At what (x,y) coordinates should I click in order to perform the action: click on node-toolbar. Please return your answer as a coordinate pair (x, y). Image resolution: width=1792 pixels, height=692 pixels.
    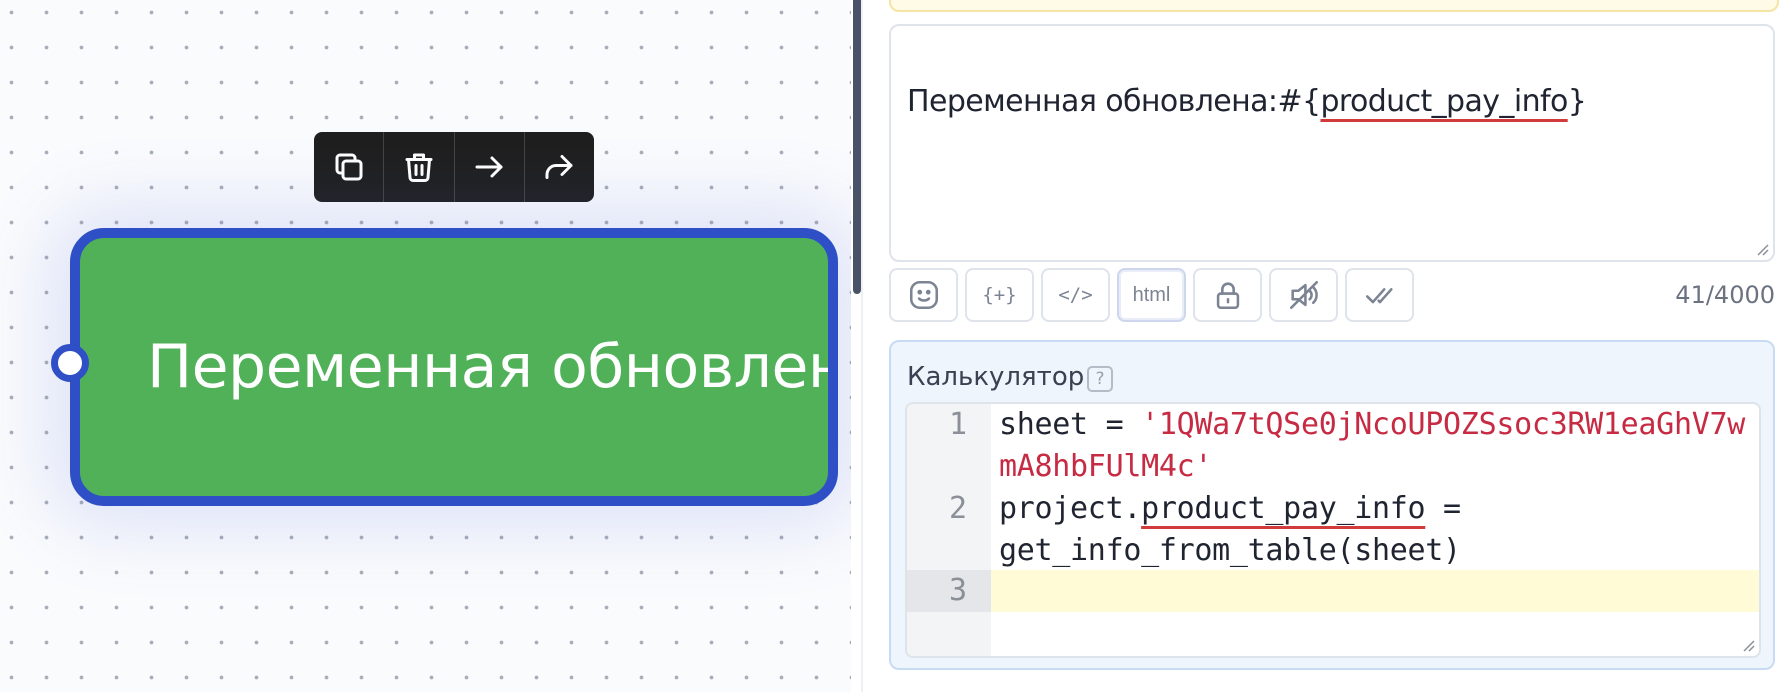
    Looking at the image, I should click on (454, 167).